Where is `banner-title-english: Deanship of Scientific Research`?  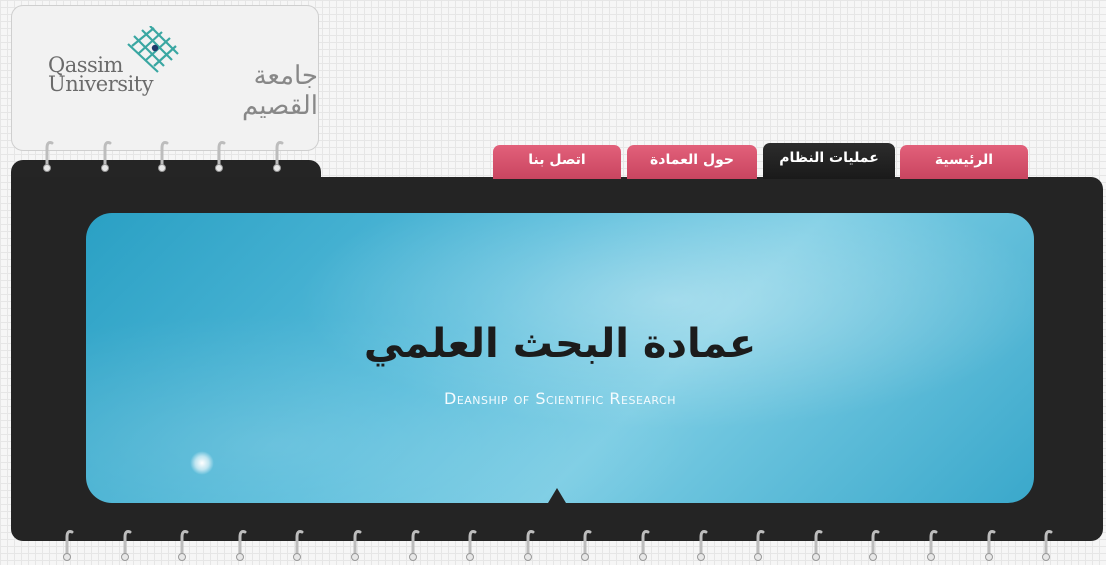
banner-title-english: Deanship of Scientific Research is located at coordinates (560, 398).